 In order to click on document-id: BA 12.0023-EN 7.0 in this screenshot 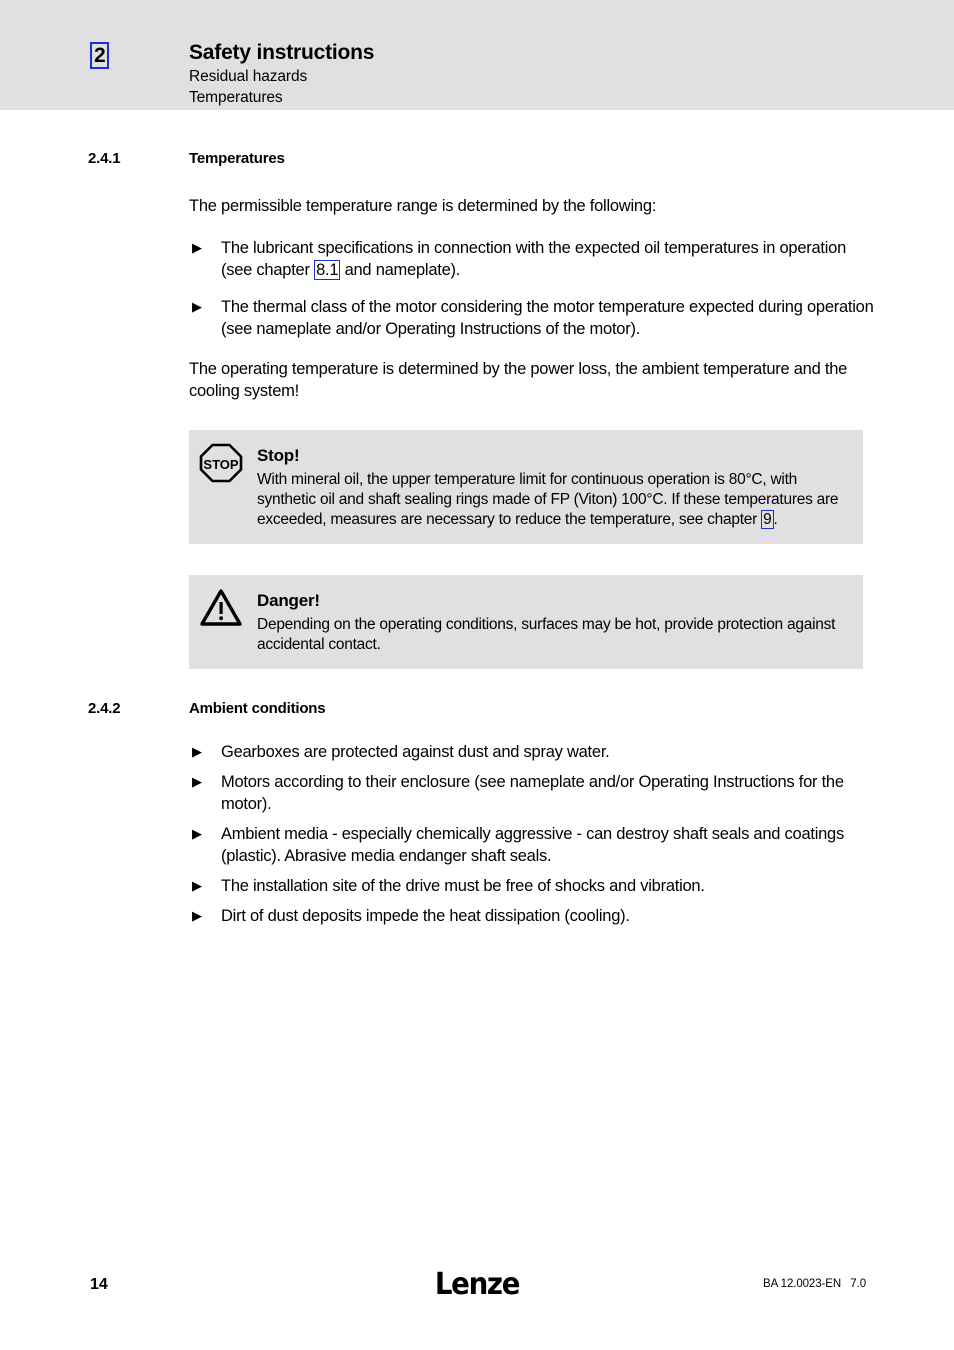, I will do `click(814, 1284)`.